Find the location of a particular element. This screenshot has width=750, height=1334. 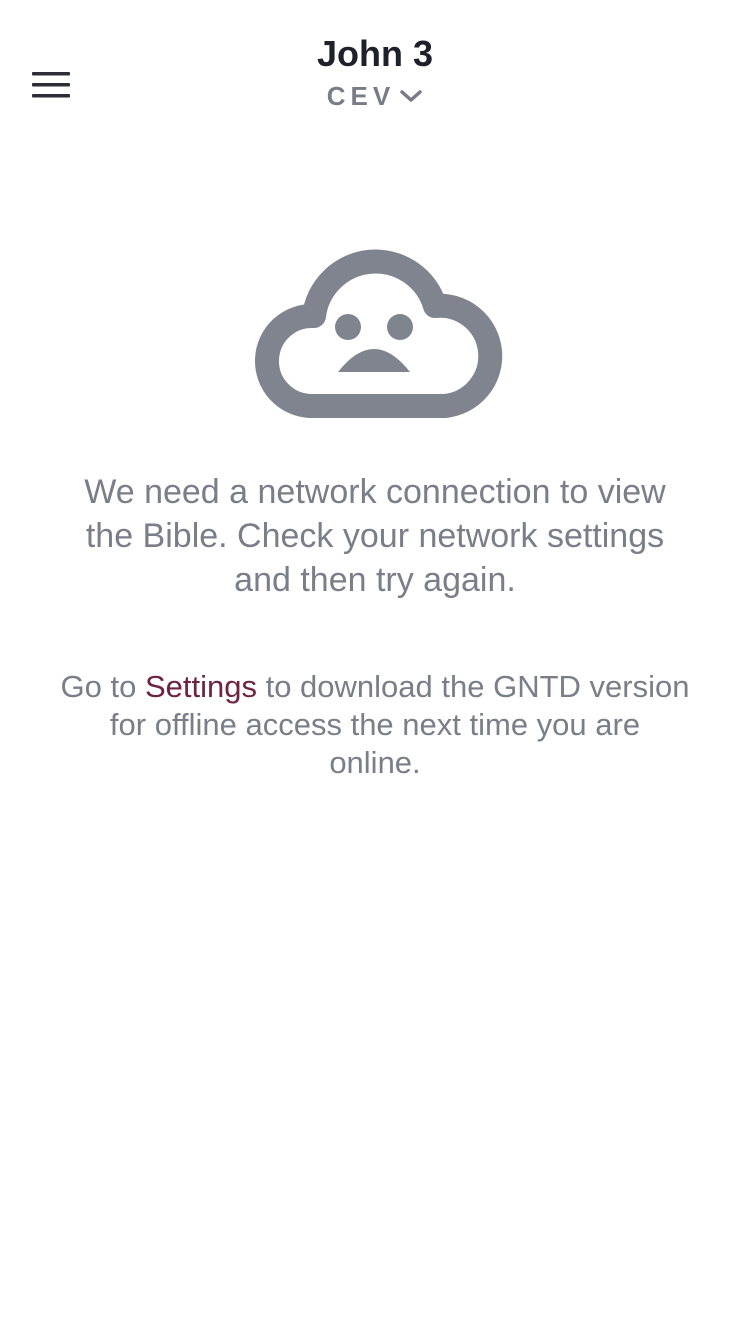

menu-button is located at coordinates (51, 85).